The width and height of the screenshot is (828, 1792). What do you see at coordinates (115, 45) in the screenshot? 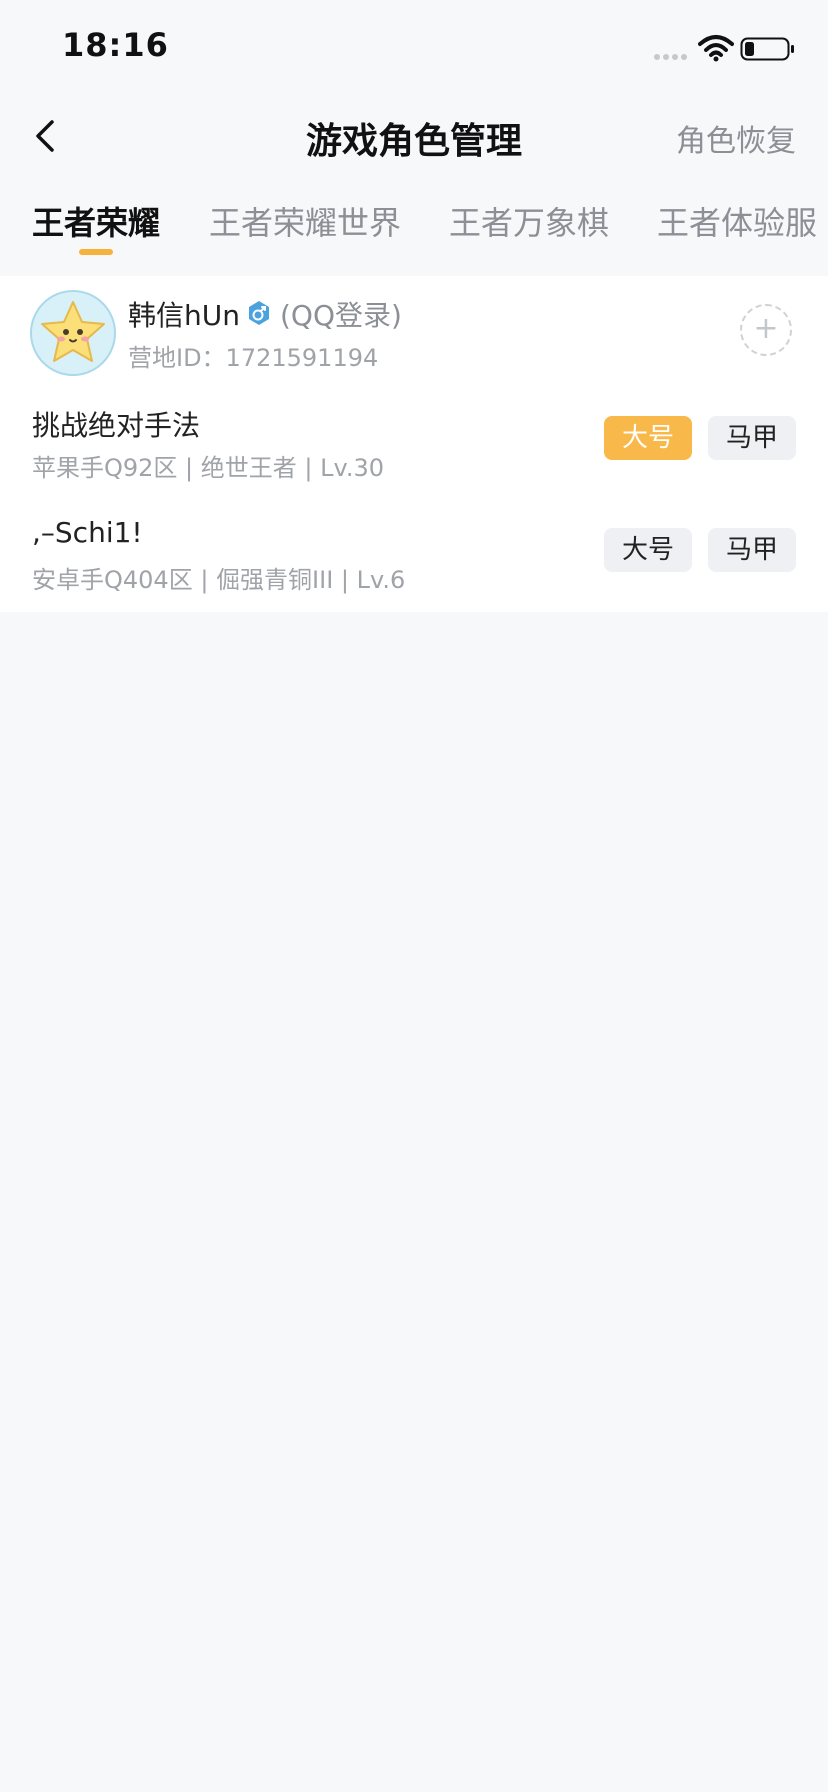
I see `status-time: 18:16` at bounding box center [115, 45].